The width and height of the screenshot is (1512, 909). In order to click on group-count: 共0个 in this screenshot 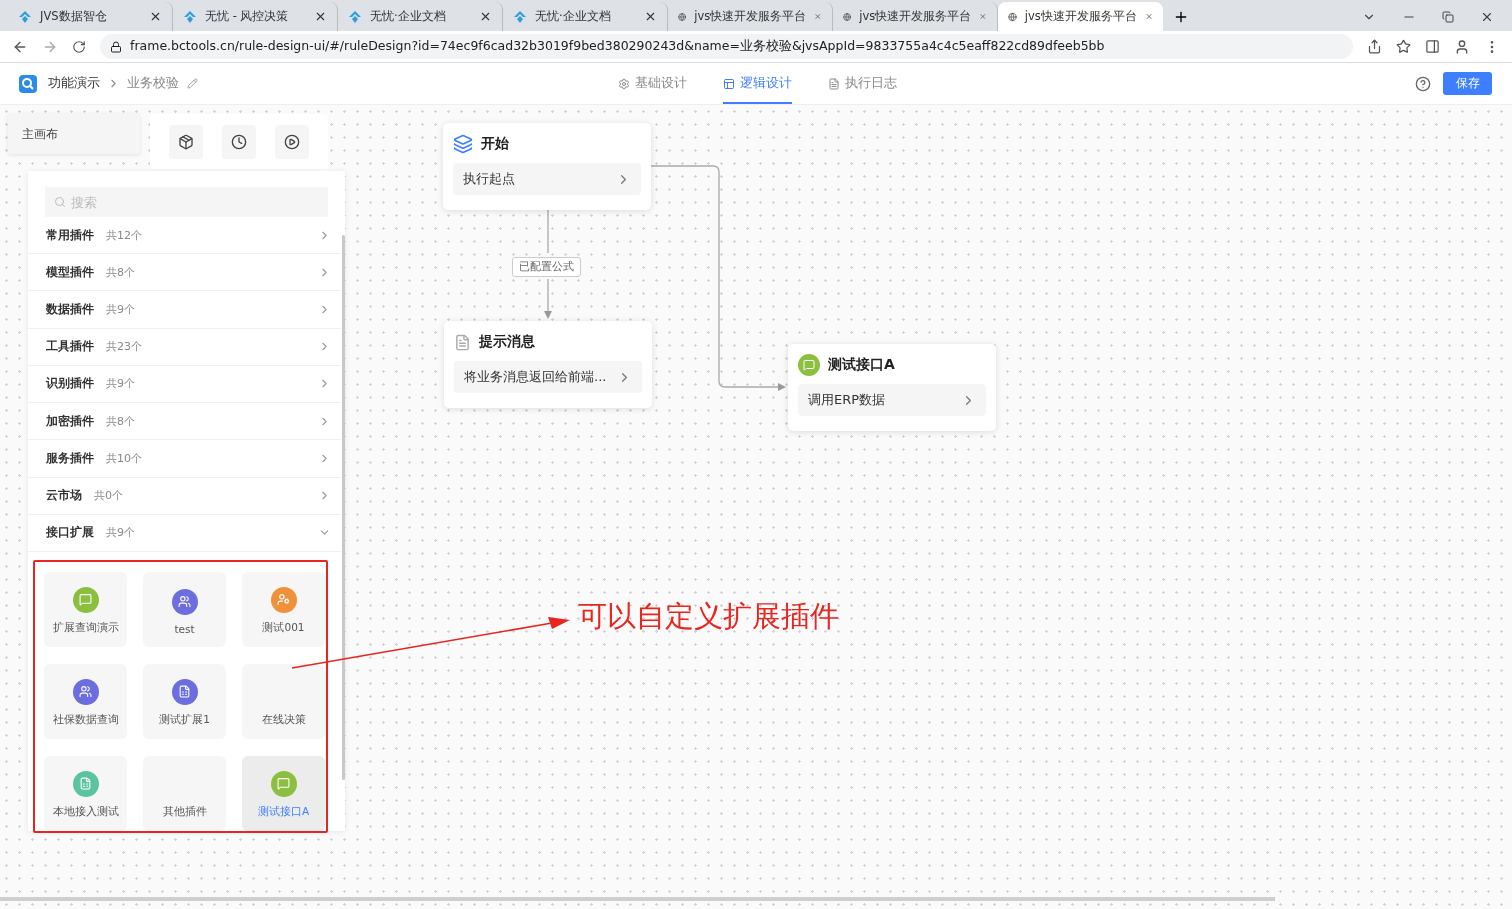, I will do `click(109, 496)`.